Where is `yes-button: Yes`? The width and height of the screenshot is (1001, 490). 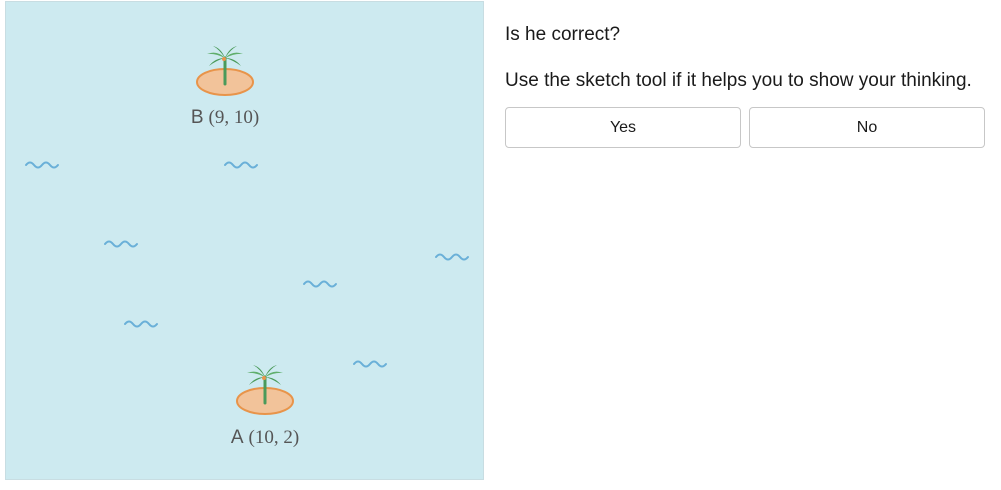
yes-button: Yes is located at coordinates (623, 127).